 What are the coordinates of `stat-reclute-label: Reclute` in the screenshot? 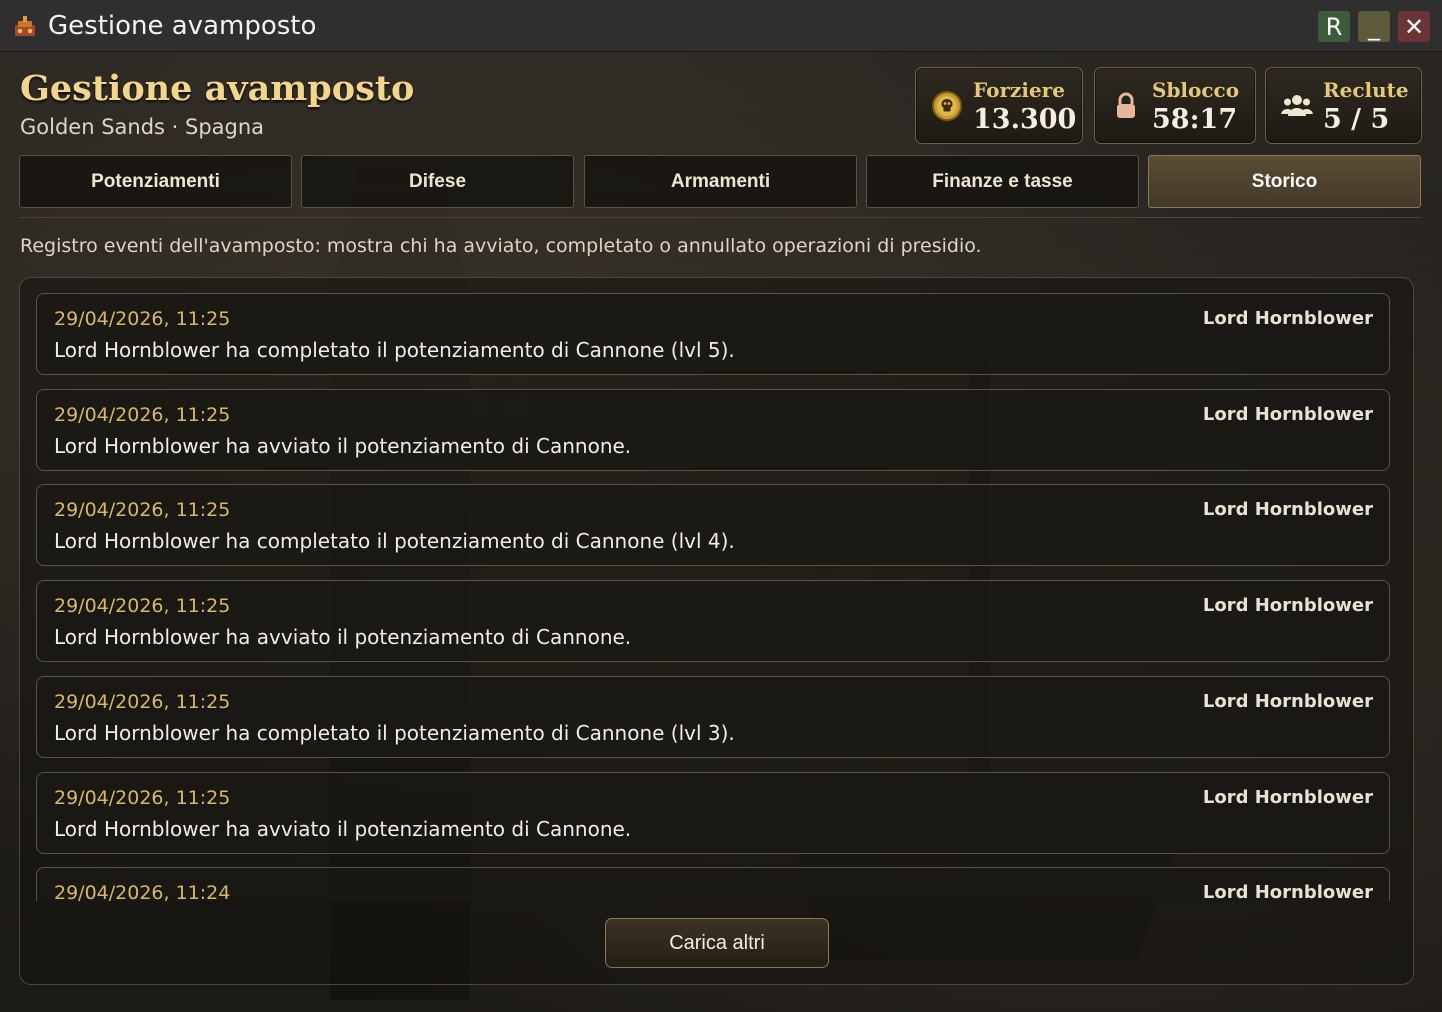 It's located at (1366, 90).